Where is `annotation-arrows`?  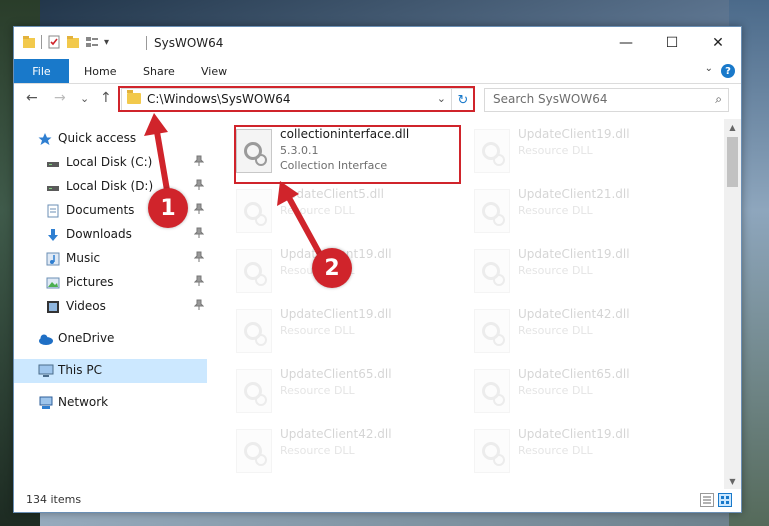
annotation-arrows is located at coordinates (234, 186).